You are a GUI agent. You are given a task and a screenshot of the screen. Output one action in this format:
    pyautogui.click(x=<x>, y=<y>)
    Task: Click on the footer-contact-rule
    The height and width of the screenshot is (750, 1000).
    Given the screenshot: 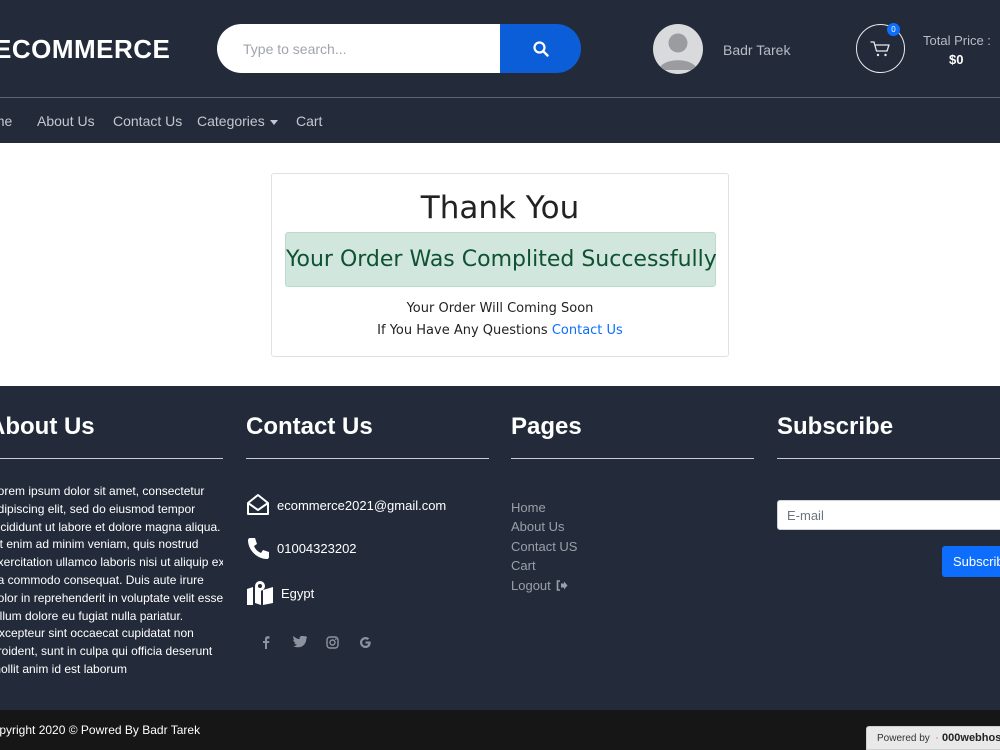 What is the action you would take?
    pyautogui.click(x=367, y=458)
    